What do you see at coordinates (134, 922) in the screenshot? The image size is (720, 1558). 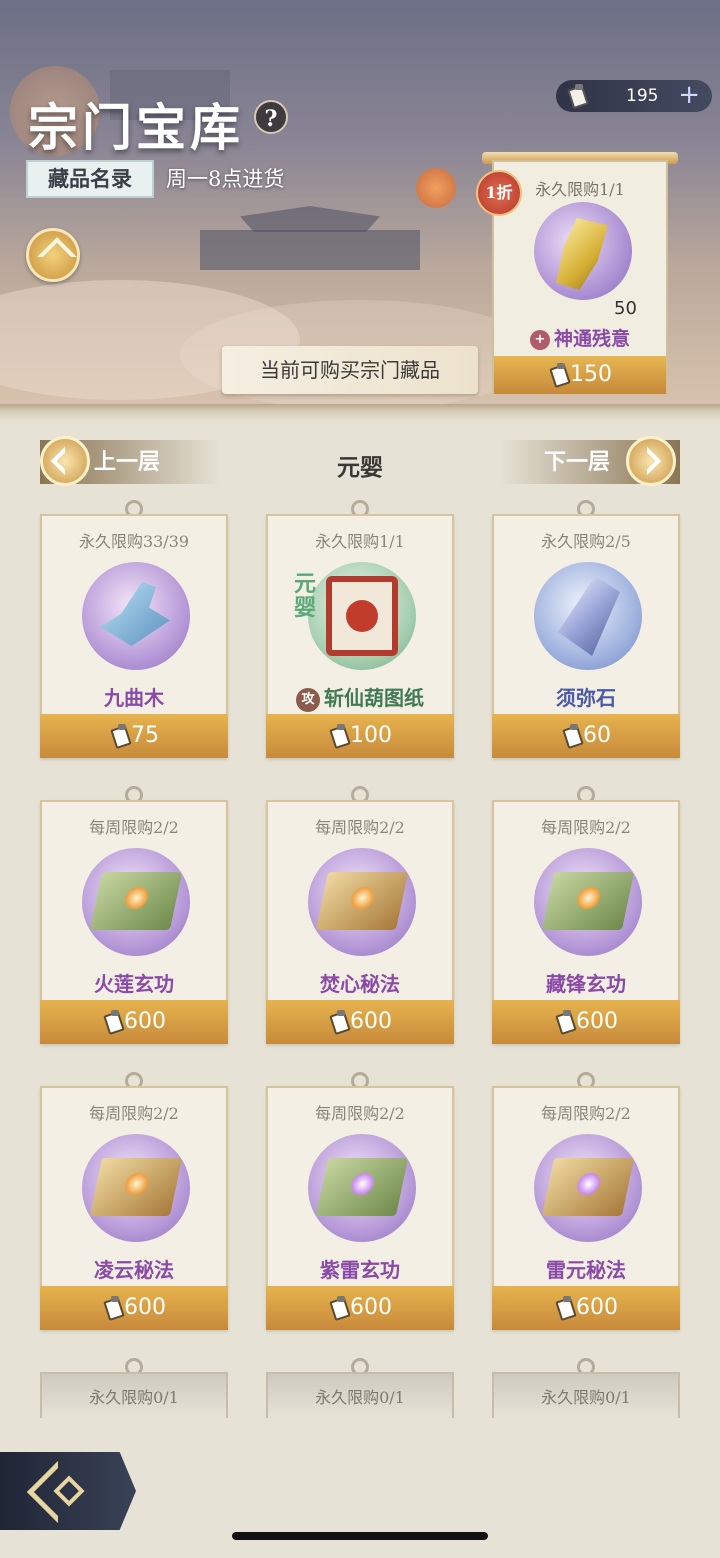 I see `card-body: 每周限购2/2 火莲玄功 600` at bounding box center [134, 922].